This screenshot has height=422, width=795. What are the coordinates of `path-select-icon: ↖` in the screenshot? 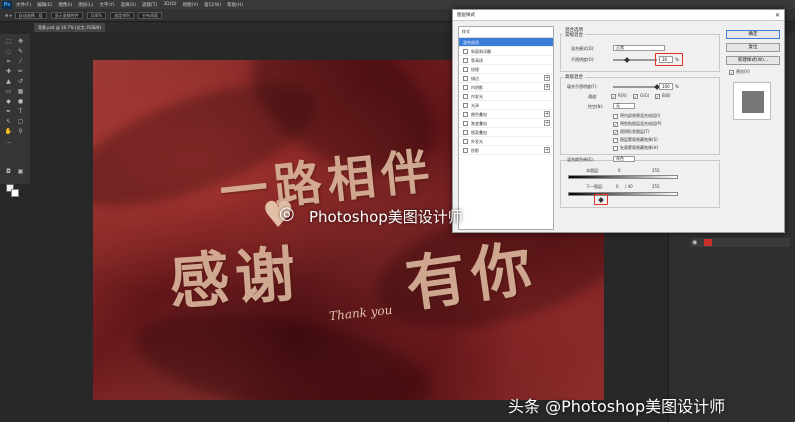 It's located at (8, 121).